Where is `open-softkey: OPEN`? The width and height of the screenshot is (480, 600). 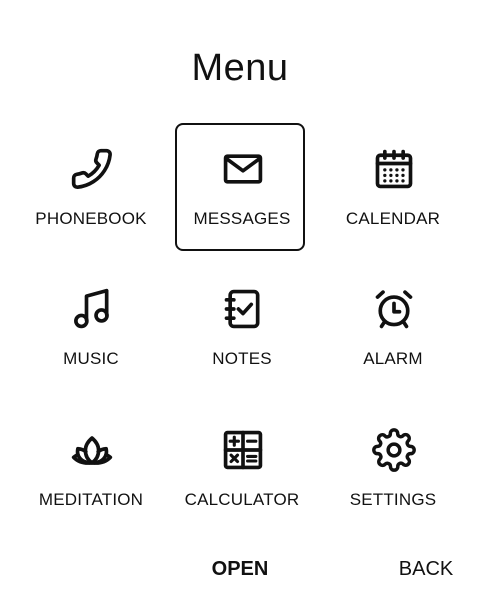 open-softkey: OPEN is located at coordinates (240, 569).